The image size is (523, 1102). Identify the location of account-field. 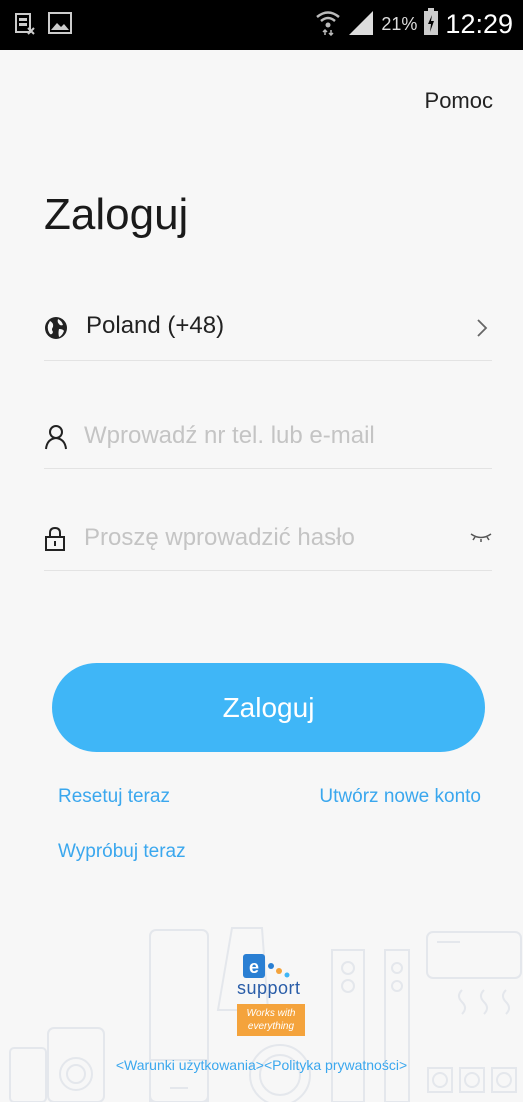
(268, 436).